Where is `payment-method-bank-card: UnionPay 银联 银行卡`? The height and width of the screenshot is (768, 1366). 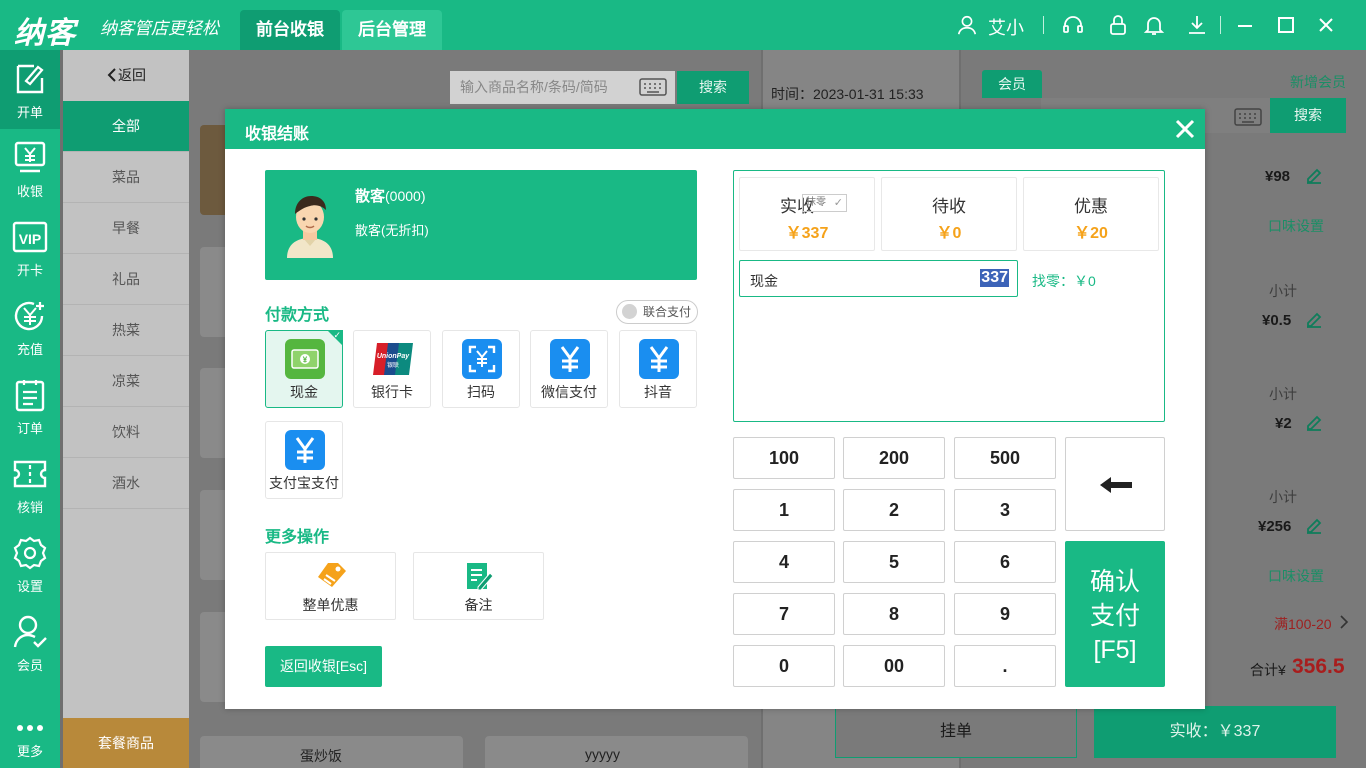
payment-method-bank-card: UnionPay 银联 银行卡 is located at coordinates (392, 369).